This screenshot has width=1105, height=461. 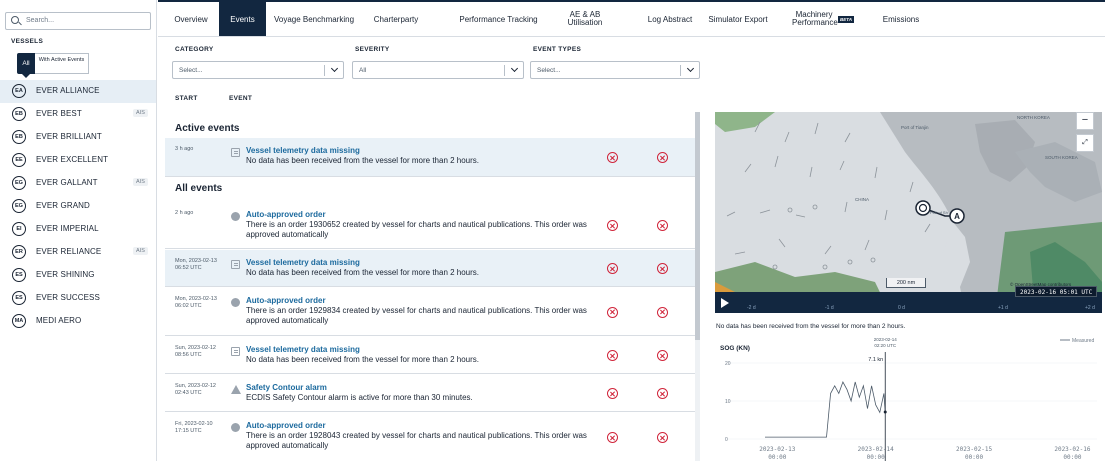 I want to click on expand-icon: ⤢, so click(x=1085, y=142).